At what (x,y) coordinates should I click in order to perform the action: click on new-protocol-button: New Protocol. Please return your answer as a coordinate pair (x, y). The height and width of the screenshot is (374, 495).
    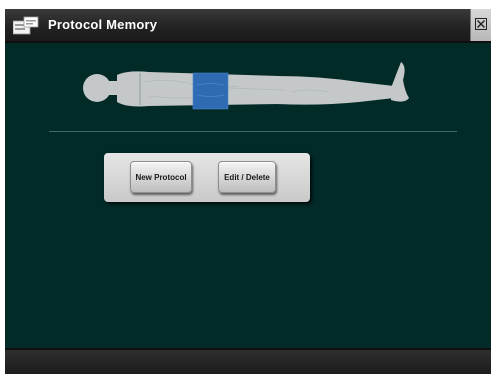
    Looking at the image, I should click on (161, 177).